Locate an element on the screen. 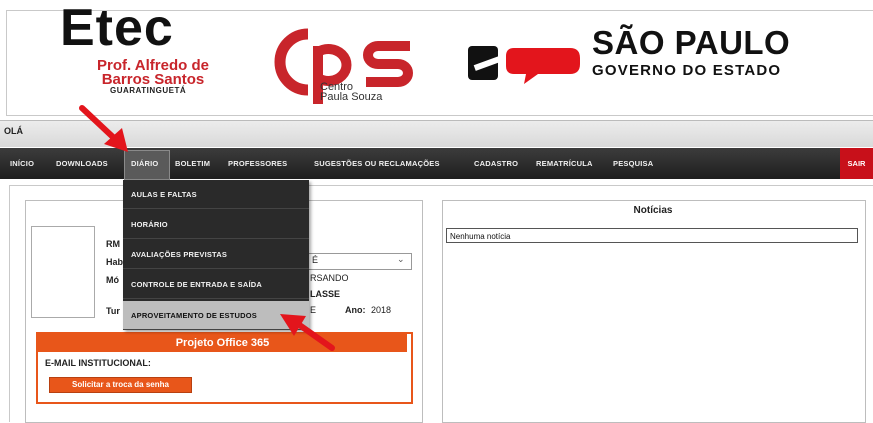 The width and height of the screenshot is (873, 423). request-password-change-button: Solicitar a troca da senha is located at coordinates (120, 385).